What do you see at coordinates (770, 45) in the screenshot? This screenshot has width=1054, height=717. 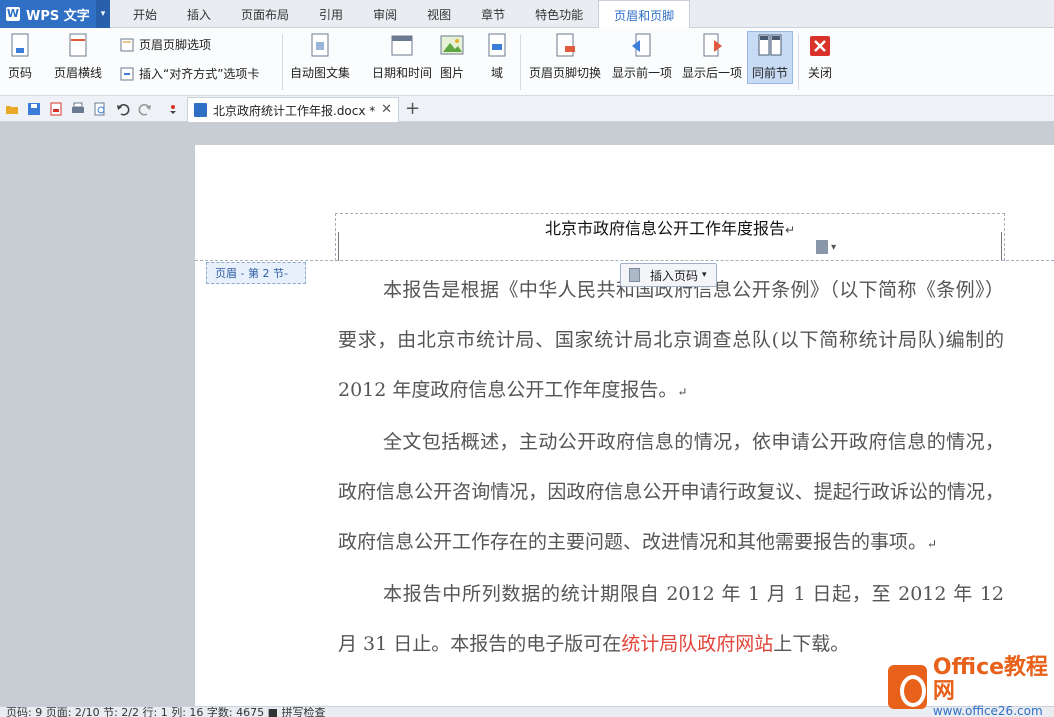 I see `same-as-prev-icon` at bounding box center [770, 45].